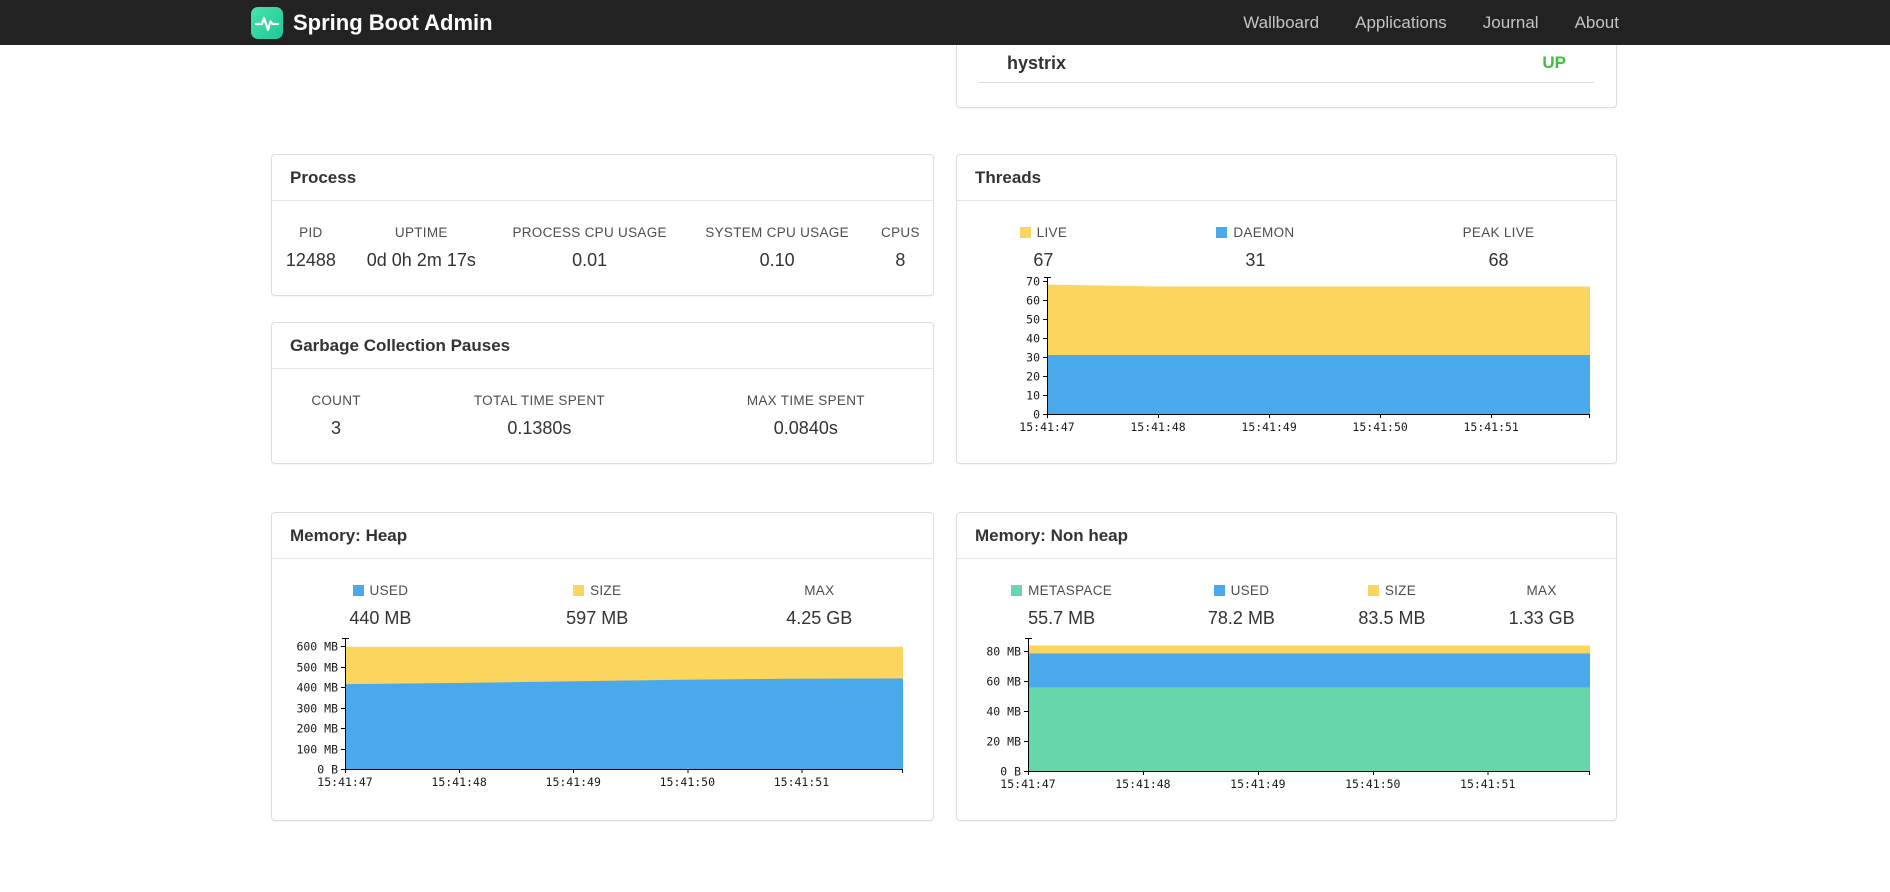 The height and width of the screenshot is (892, 1890). I want to click on svg-text: 50, so click(1033, 320).